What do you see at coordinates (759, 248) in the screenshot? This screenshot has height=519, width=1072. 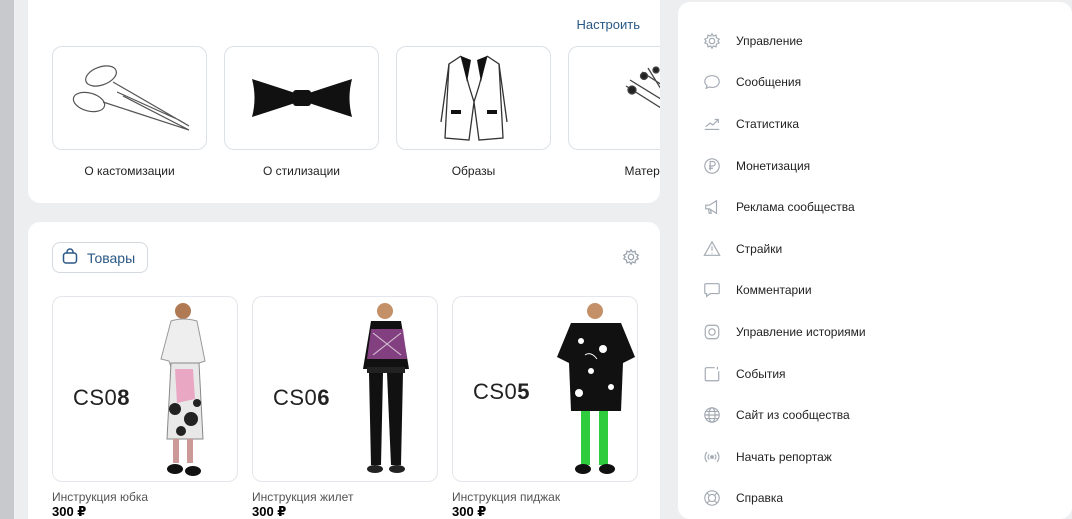 I see `menu-item-label: Страйки` at bounding box center [759, 248].